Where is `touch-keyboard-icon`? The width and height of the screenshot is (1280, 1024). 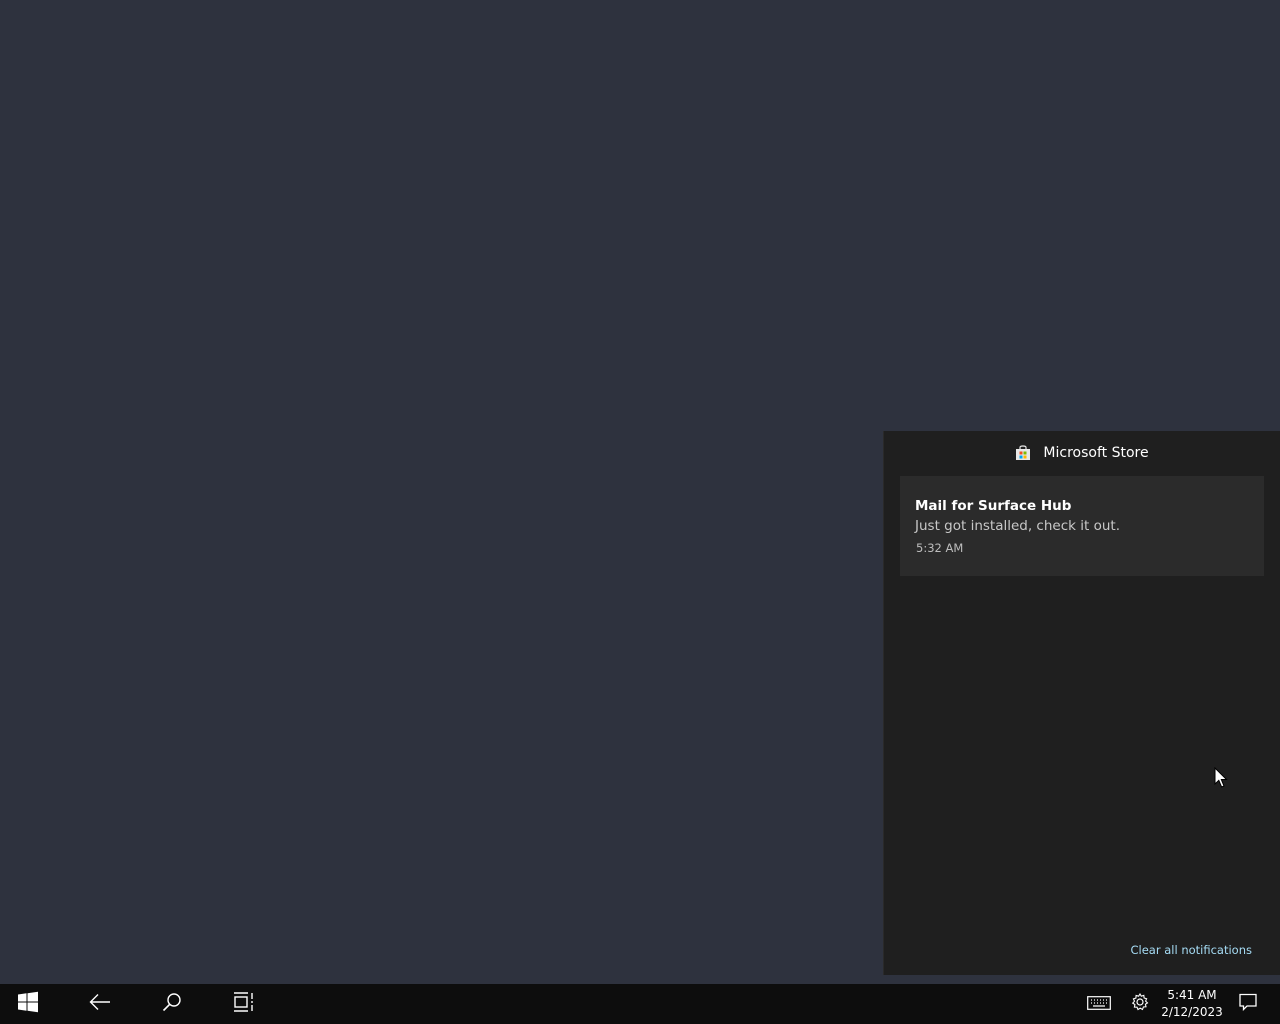
touch-keyboard-icon is located at coordinates (1099, 1004).